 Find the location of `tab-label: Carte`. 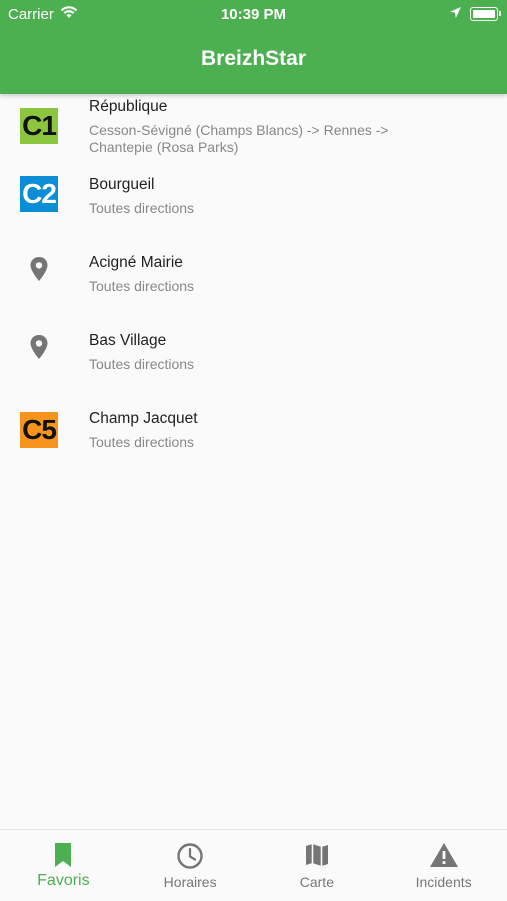

tab-label: Carte is located at coordinates (316, 882).